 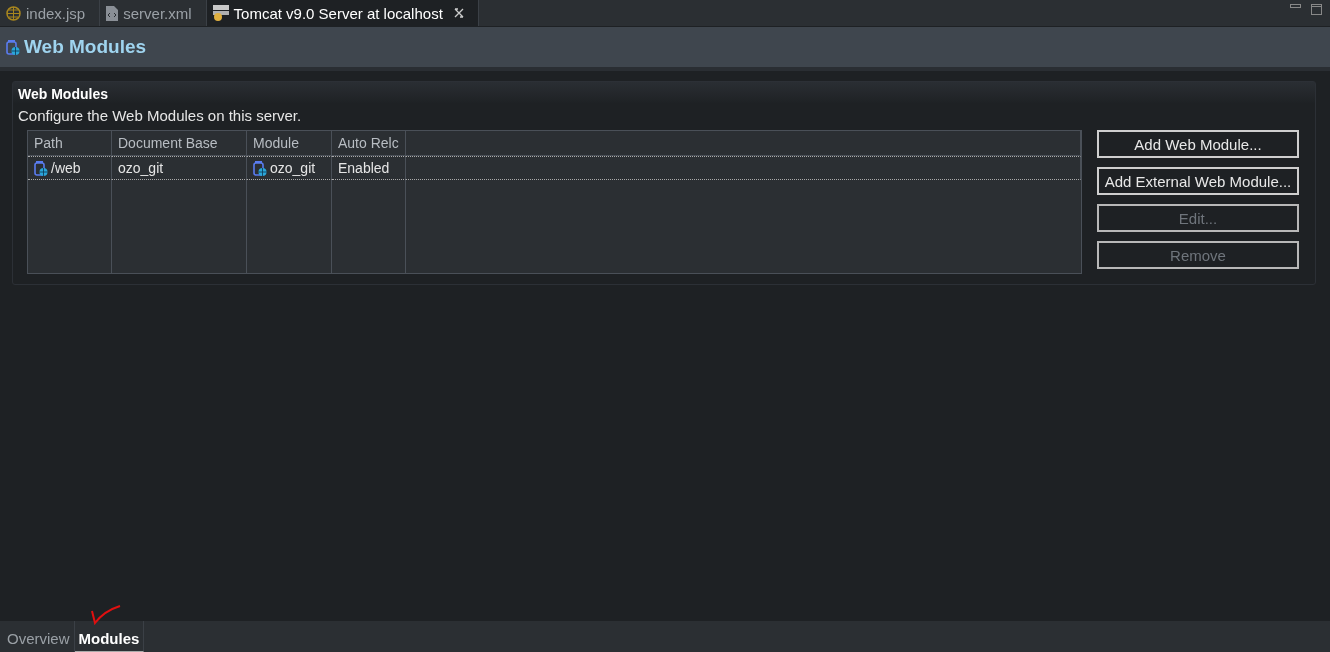 I want to click on editor-tab: index.jsp, so click(x=50, y=13).